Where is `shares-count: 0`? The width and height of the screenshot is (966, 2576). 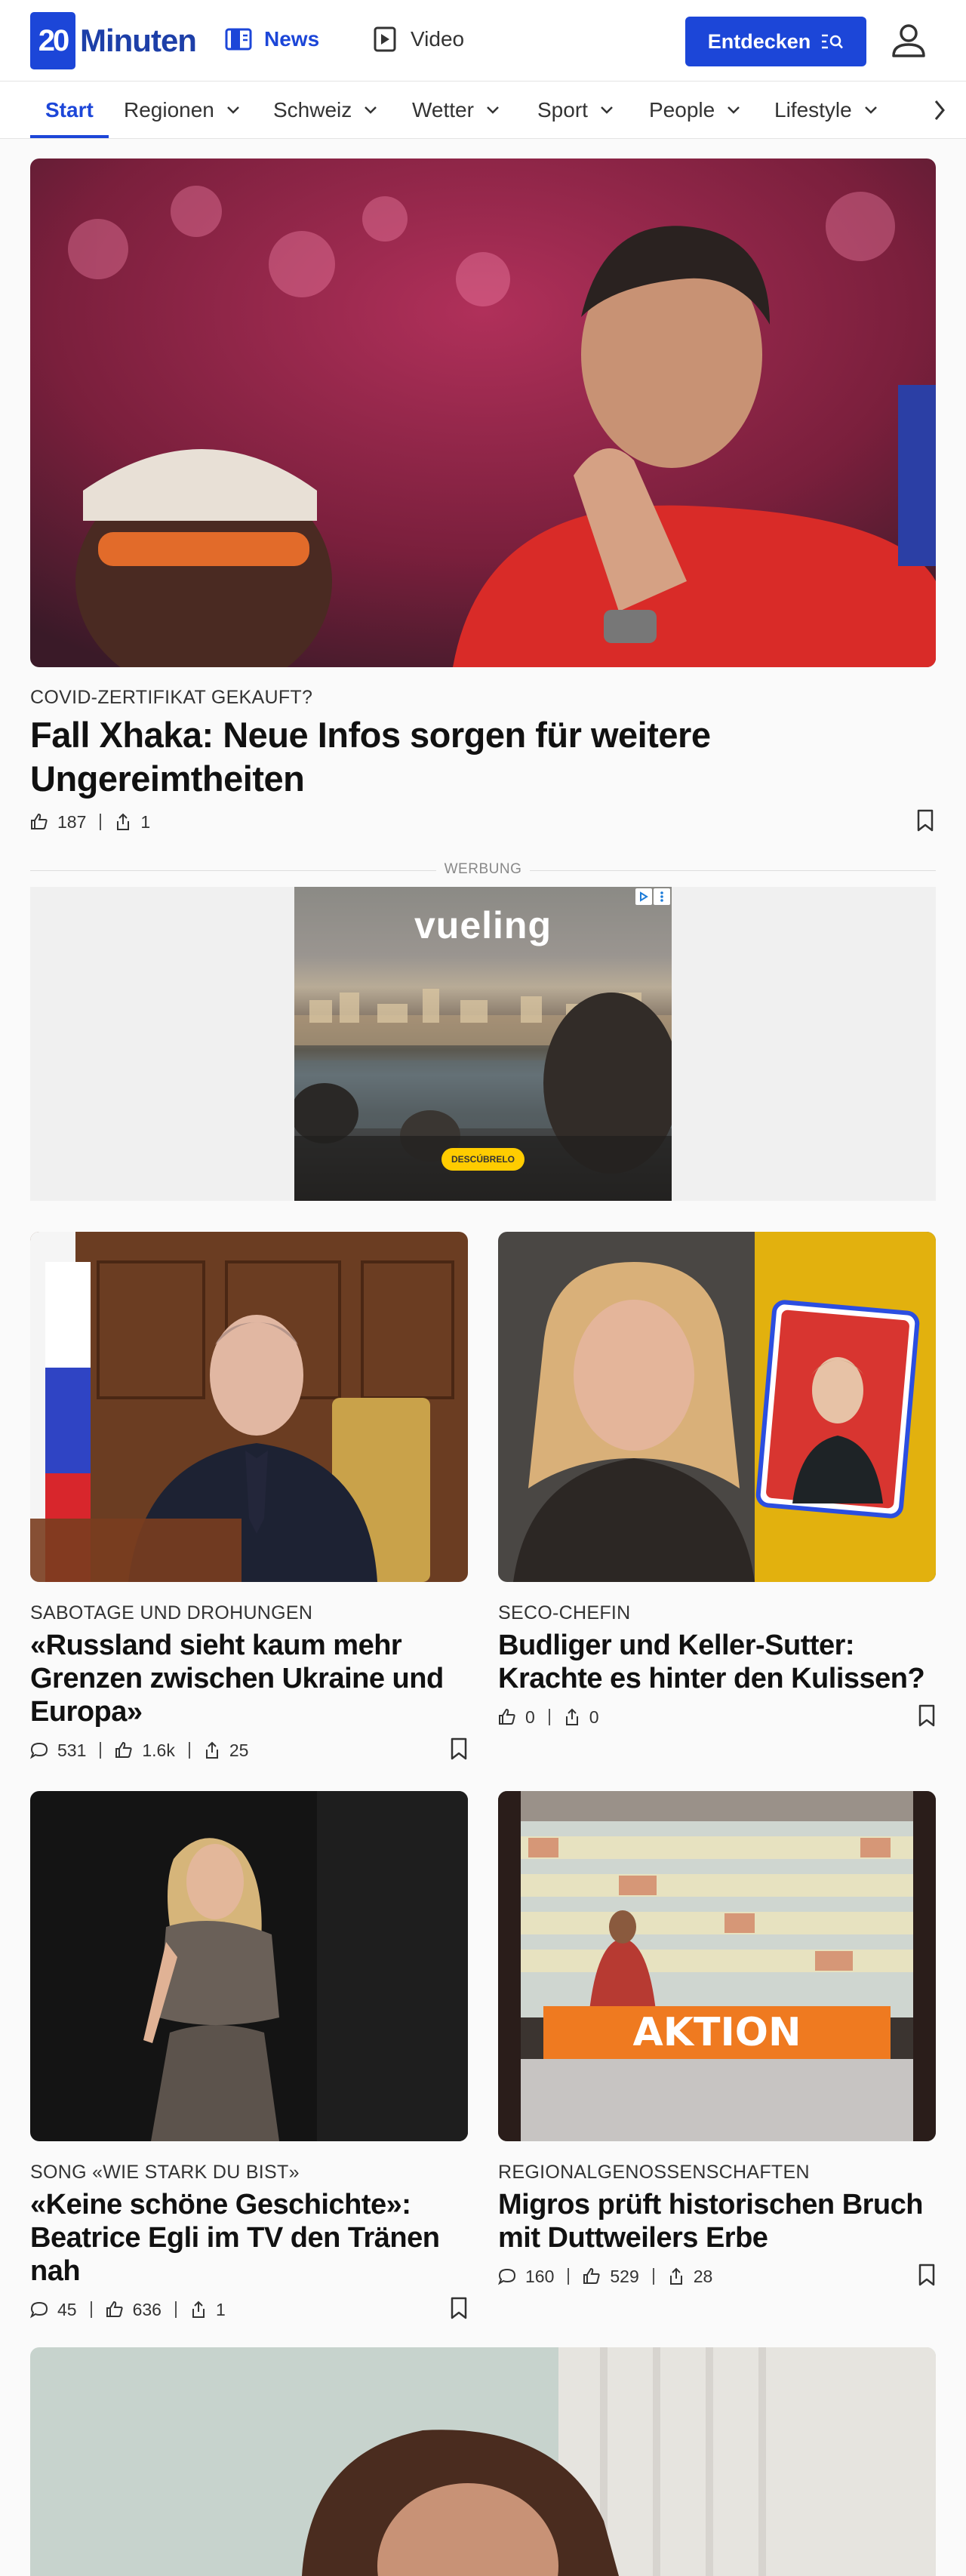
shares-count: 0 is located at coordinates (594, 1717).